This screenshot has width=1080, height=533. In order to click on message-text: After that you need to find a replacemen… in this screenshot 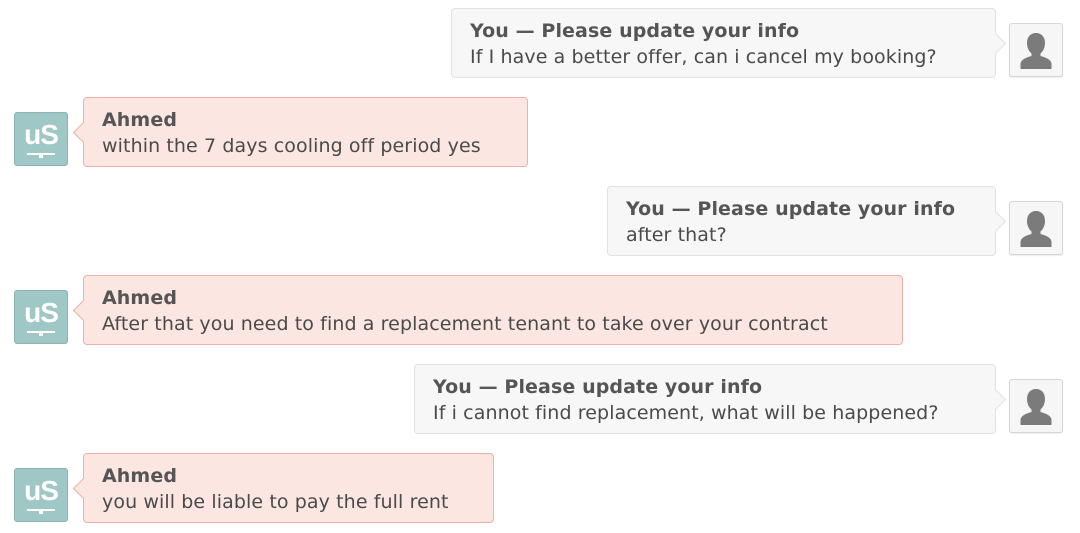, I will do `click(465, 324)`.